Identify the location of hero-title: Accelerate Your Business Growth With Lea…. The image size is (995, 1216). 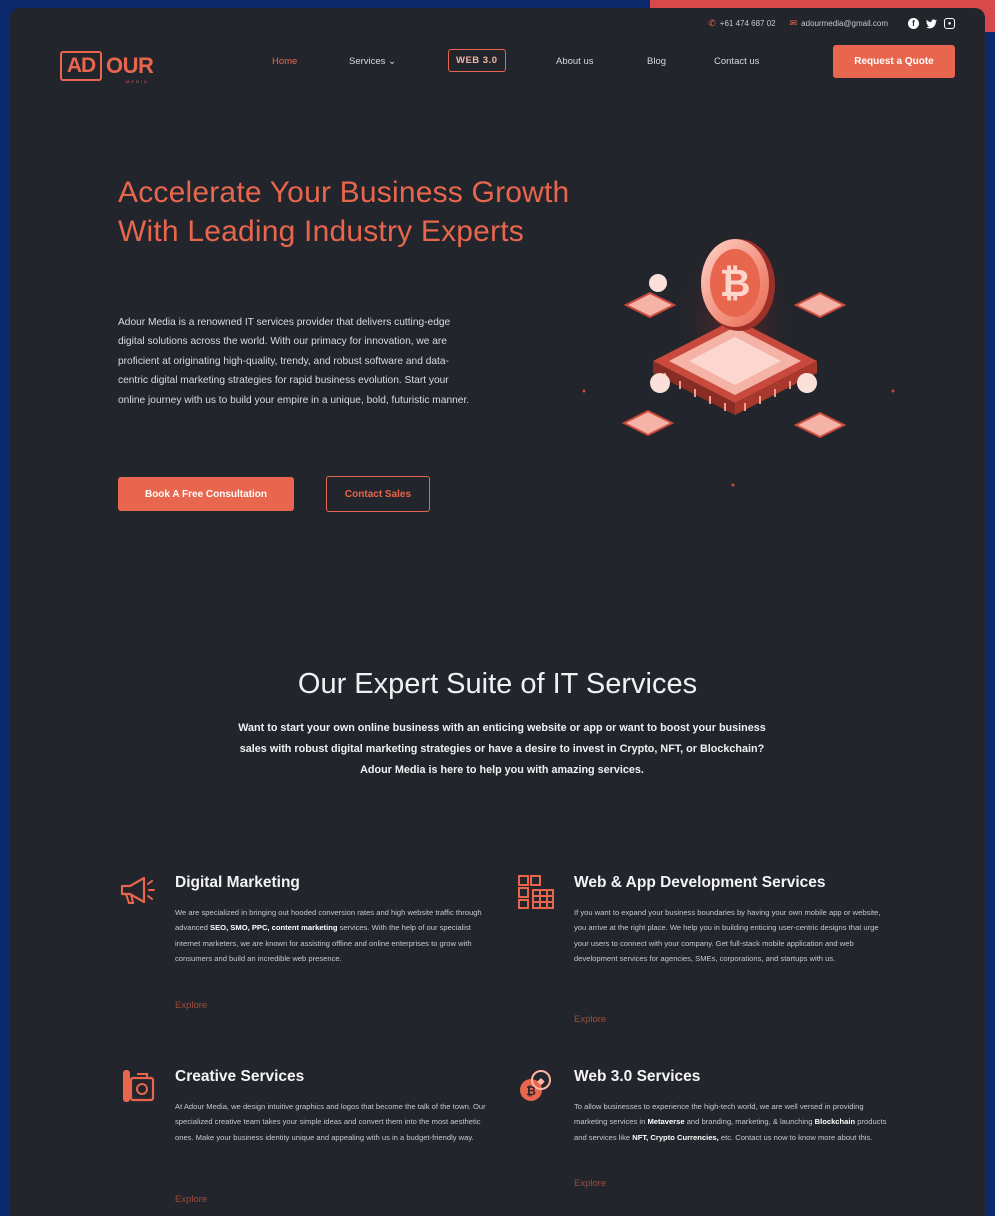
(344, 212).